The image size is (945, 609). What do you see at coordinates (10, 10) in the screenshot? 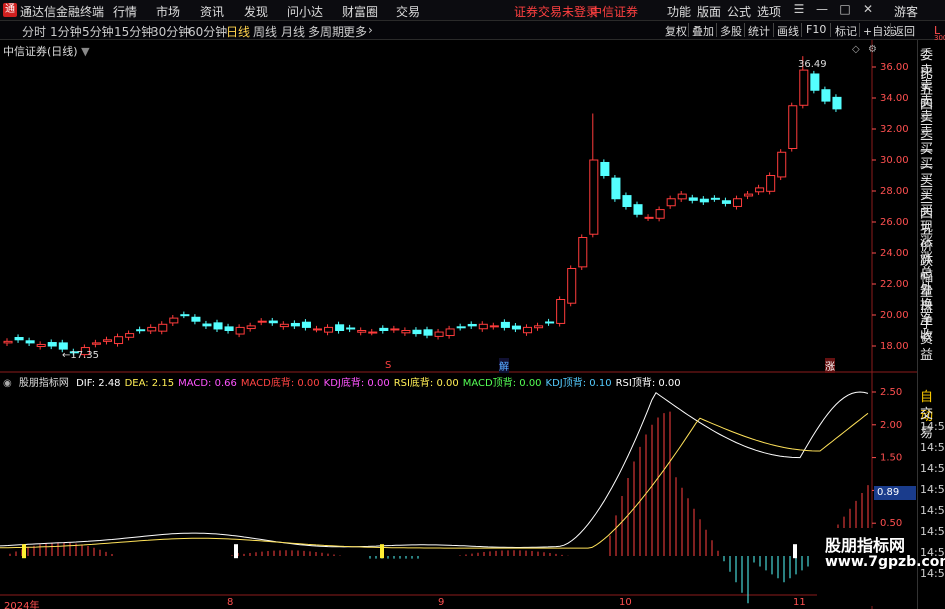
I see `app-logo-icon: 通` at bounding box center [10, 10].